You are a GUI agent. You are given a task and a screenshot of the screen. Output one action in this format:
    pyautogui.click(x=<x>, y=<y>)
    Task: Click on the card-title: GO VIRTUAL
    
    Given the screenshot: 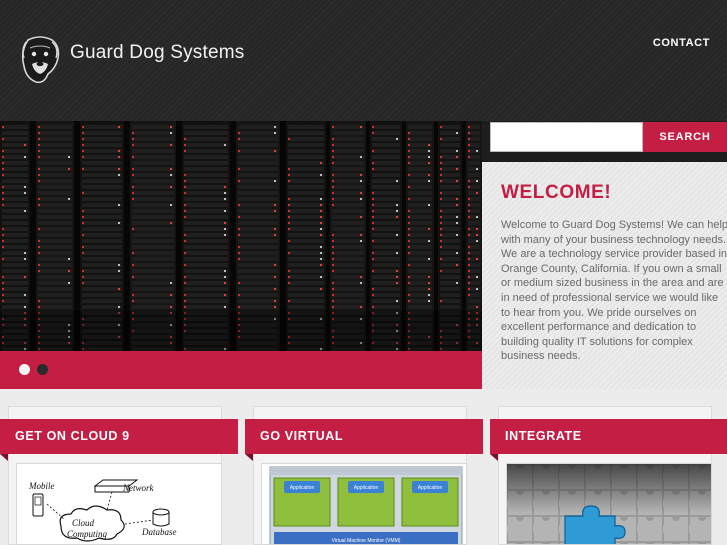 What is the action you would take?
    pyautogui.click(x=364, y=440)
    